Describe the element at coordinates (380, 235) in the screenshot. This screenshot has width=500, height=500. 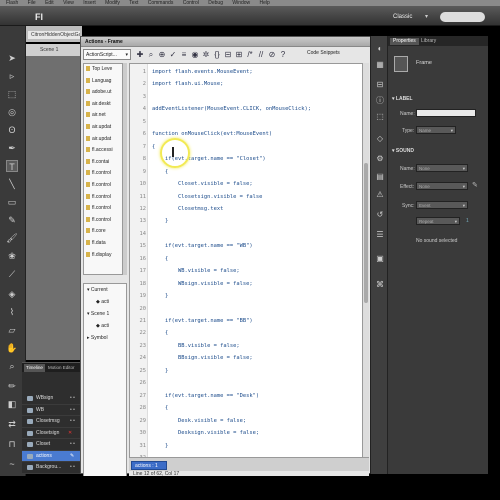
I see `movie-explorer-icon: ☰` at that location.